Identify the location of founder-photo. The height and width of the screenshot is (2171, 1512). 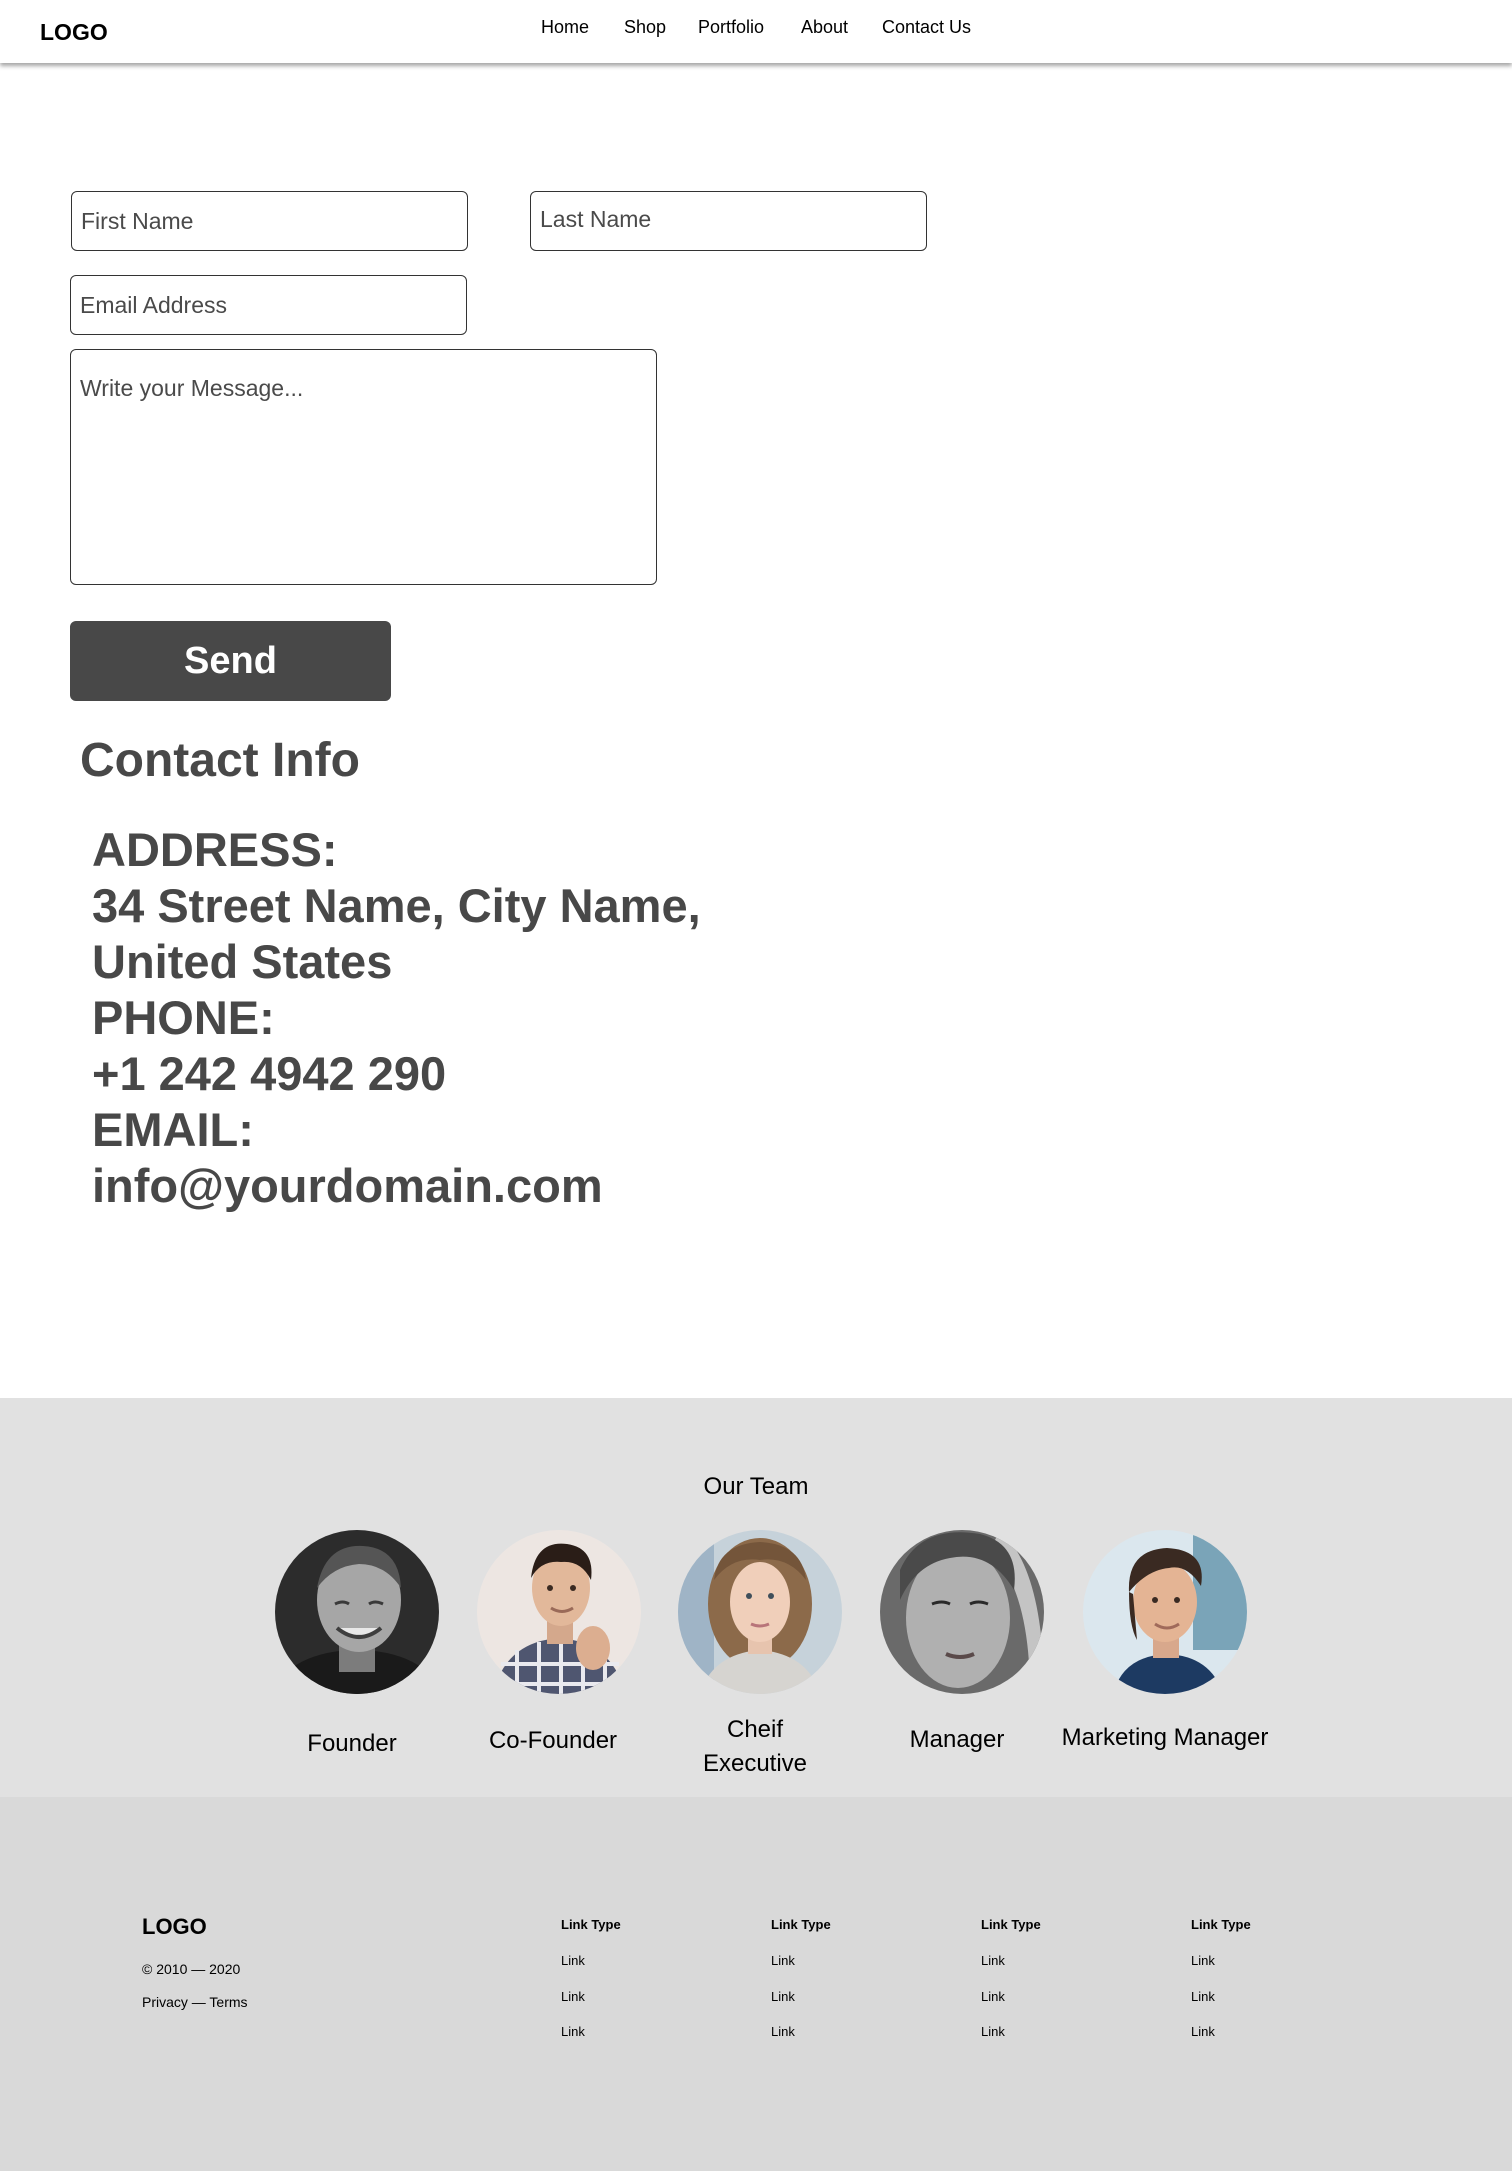
(357, 1612).